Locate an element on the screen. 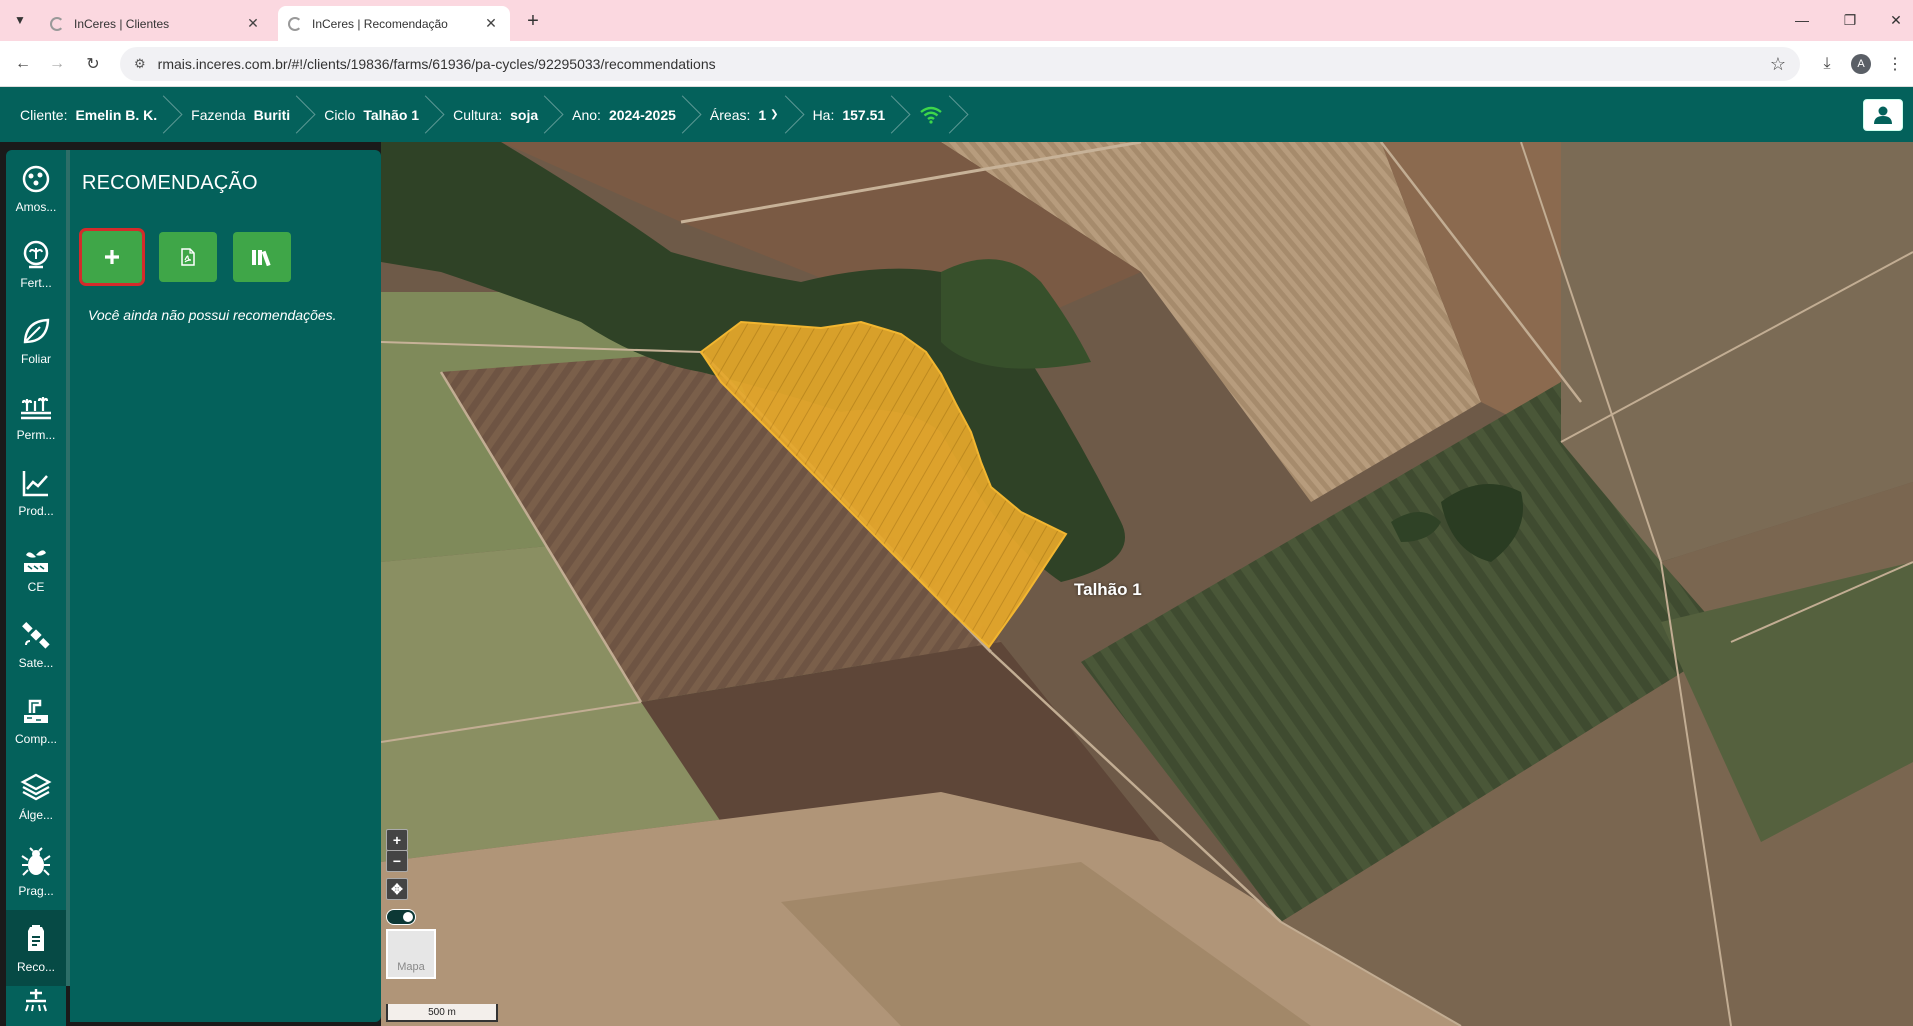 The height and width of the screenshot is (1026, 1913). user-icon is located at coordinates (1883, 115).